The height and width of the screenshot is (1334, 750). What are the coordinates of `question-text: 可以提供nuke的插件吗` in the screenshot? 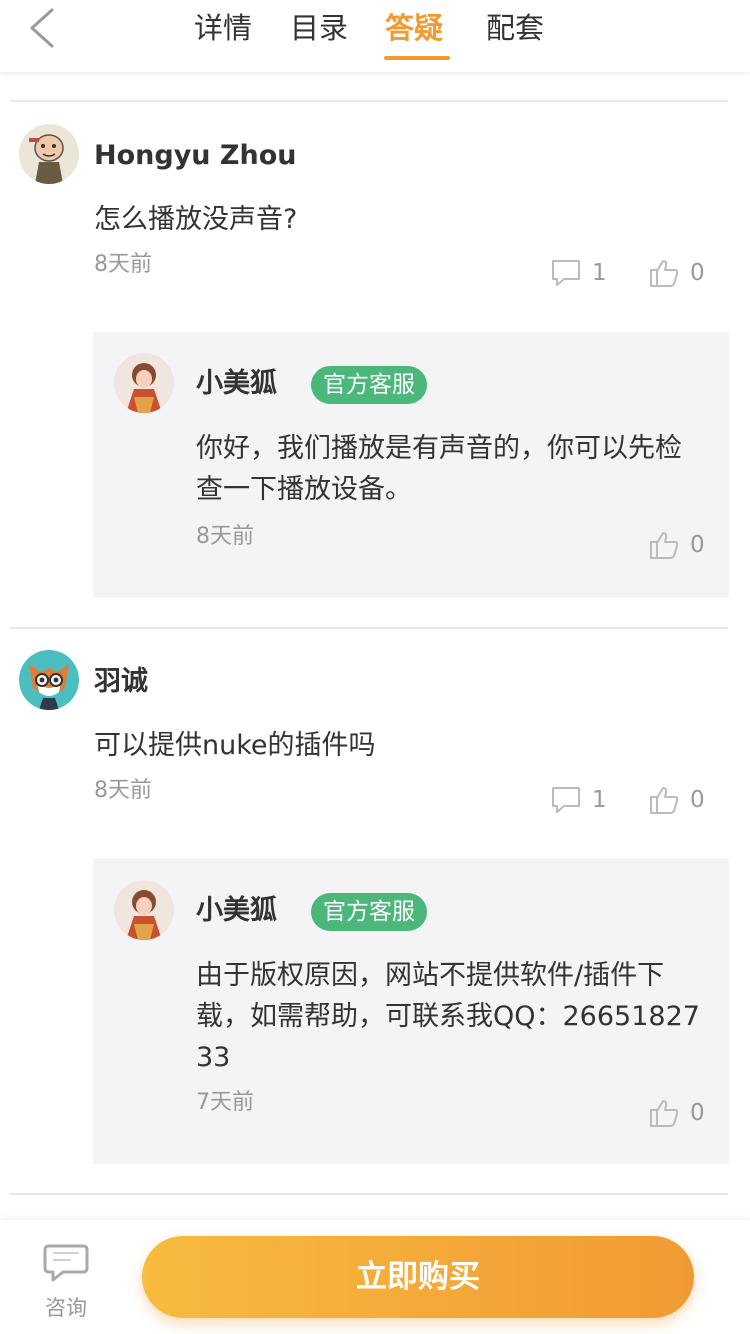 It's located at (235, 745).